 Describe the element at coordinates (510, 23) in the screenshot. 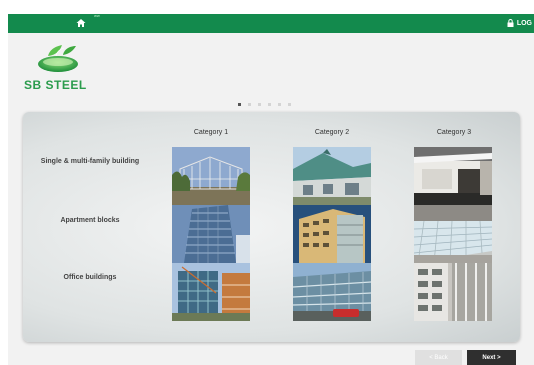

I see `lock-icon` at that location.